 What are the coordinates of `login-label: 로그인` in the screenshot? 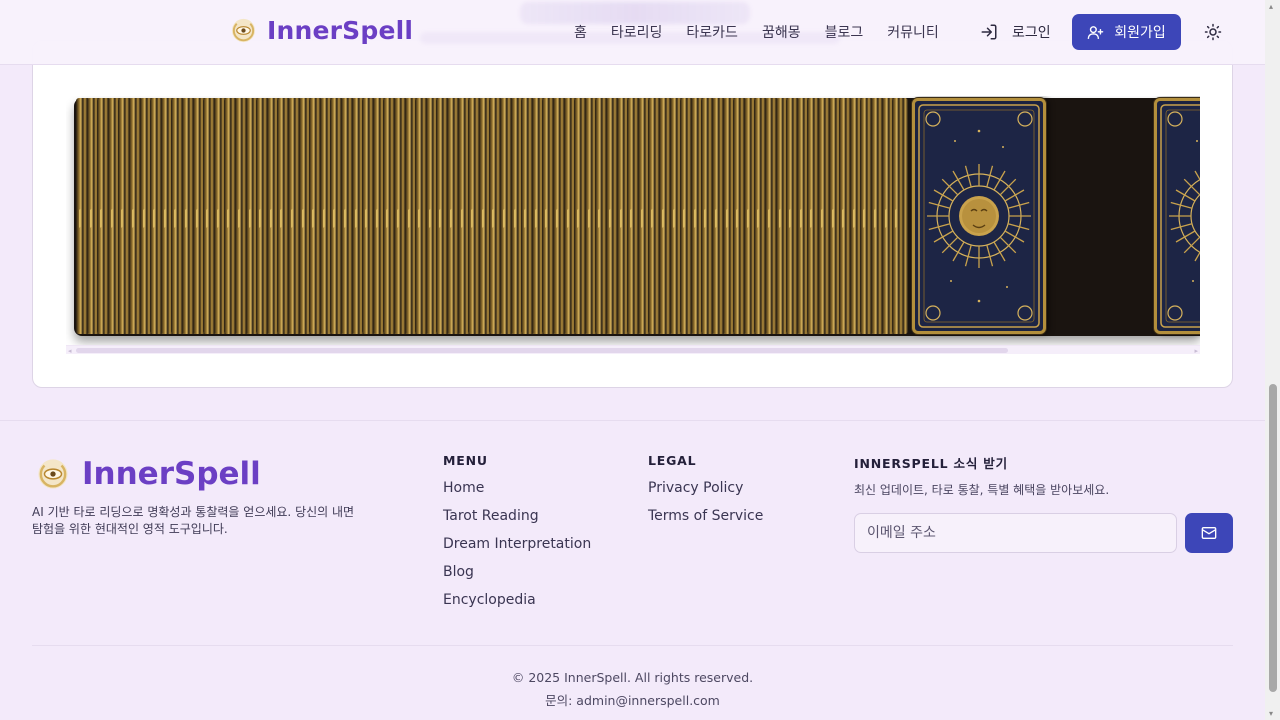 It's located at (1031, 33).